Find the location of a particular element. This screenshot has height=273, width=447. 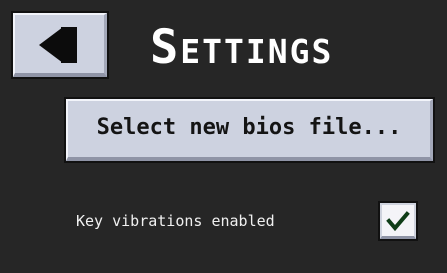

checkmark-icon is located at coordinates (398, 223).